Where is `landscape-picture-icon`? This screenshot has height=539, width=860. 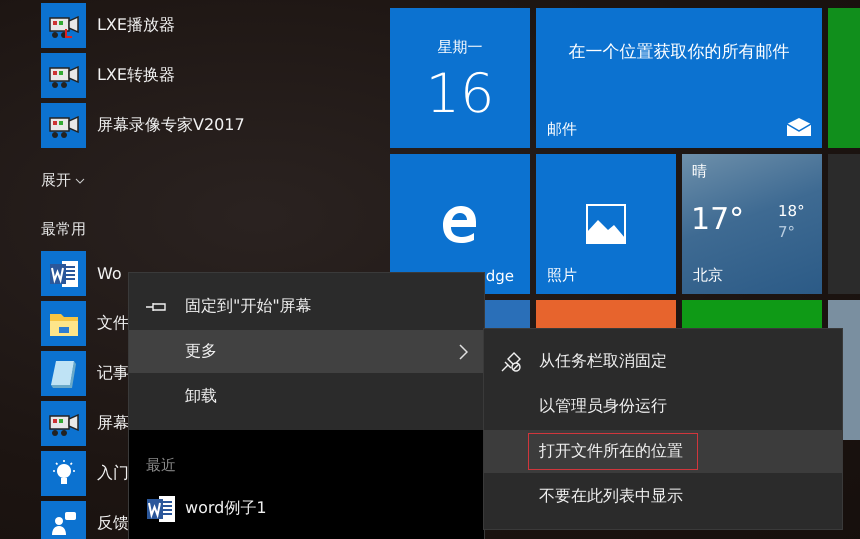
landscape-picture-icon is located at coordinates (606, 224).